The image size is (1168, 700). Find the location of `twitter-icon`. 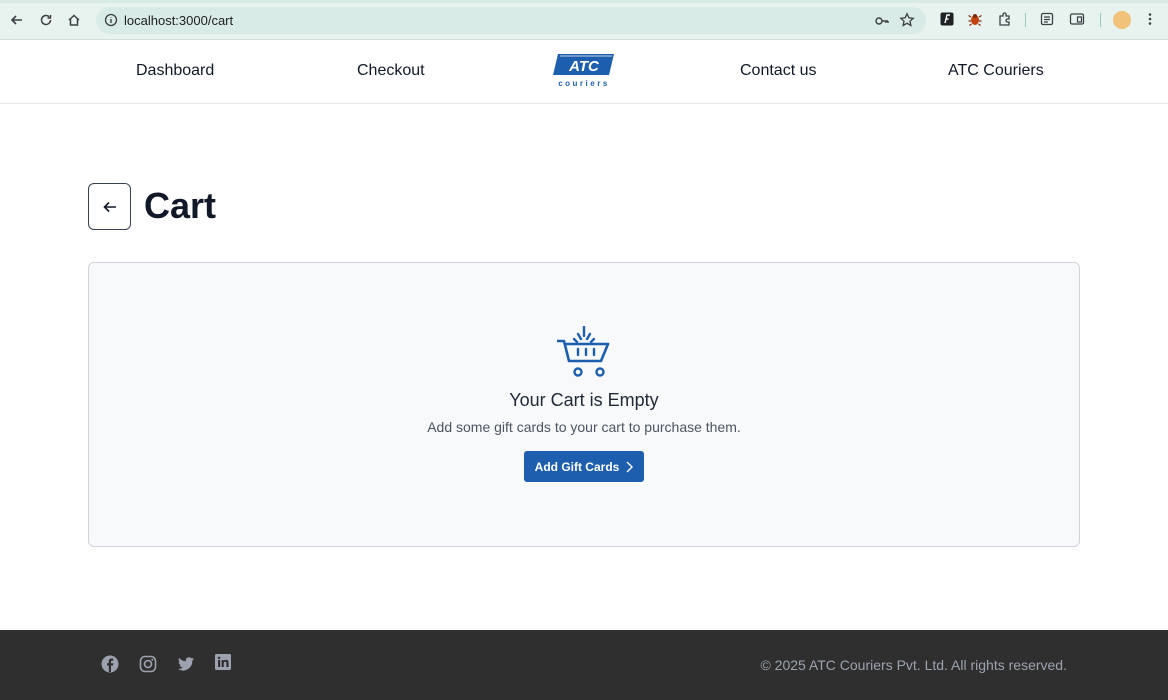

twitter-icon is located at coordinates (186, 664).